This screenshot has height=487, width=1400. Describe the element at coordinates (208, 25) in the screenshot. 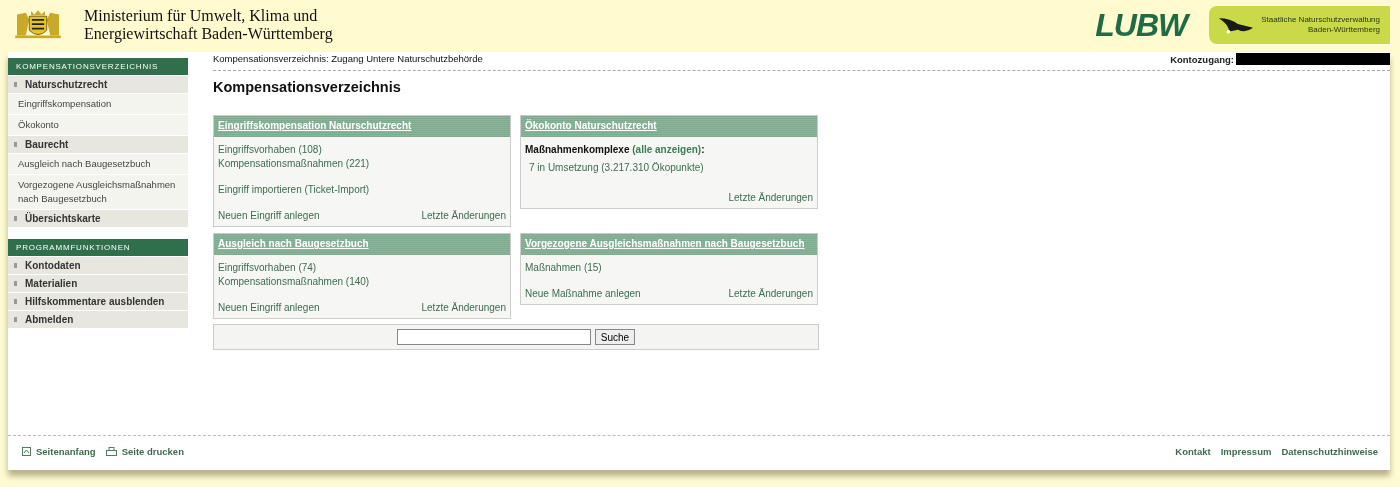

I see `ministry-name: Ministerium für Umwelt, Klima und Energiewirtschaft Baden-Württemberg` at that location.